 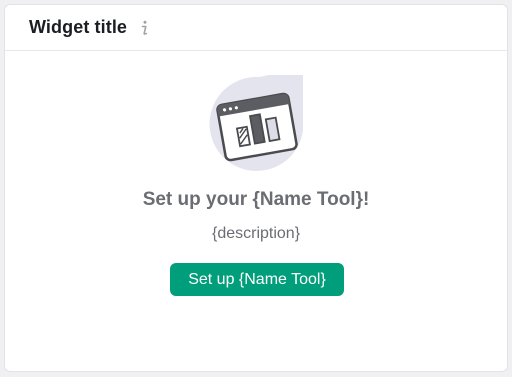 I want to click on widget-header: Widget title, so click(x=256, y=28).